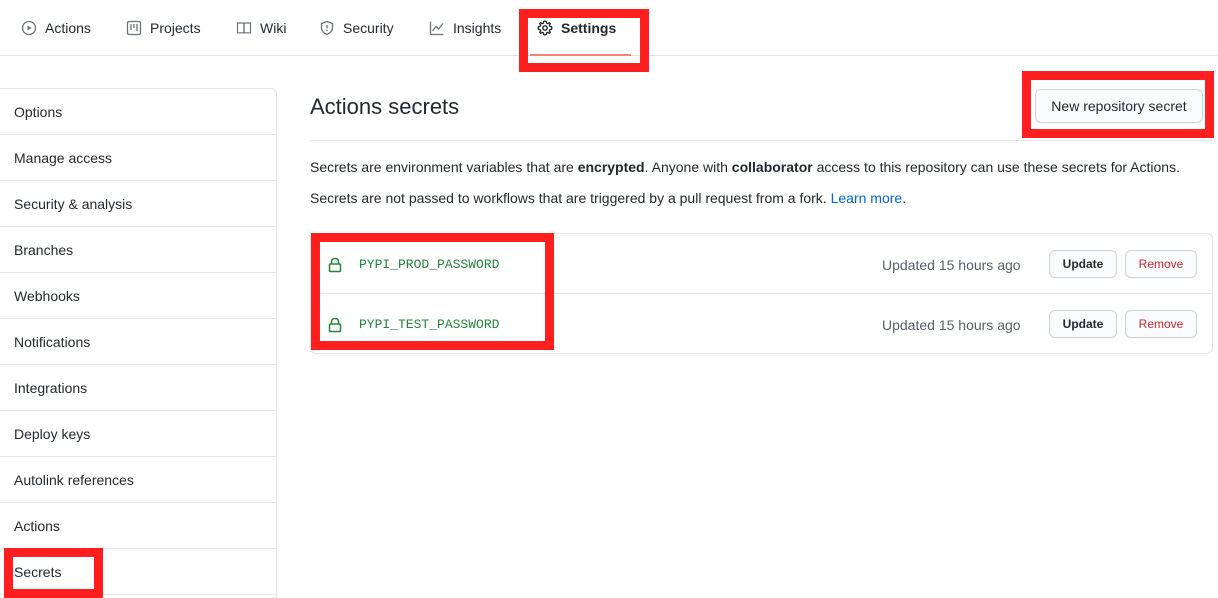 The image size is (1218, 598). Describe the element at coordinates (138, 526) in the screenshot. I see `sidebar-item-actions: Actions` at that location.